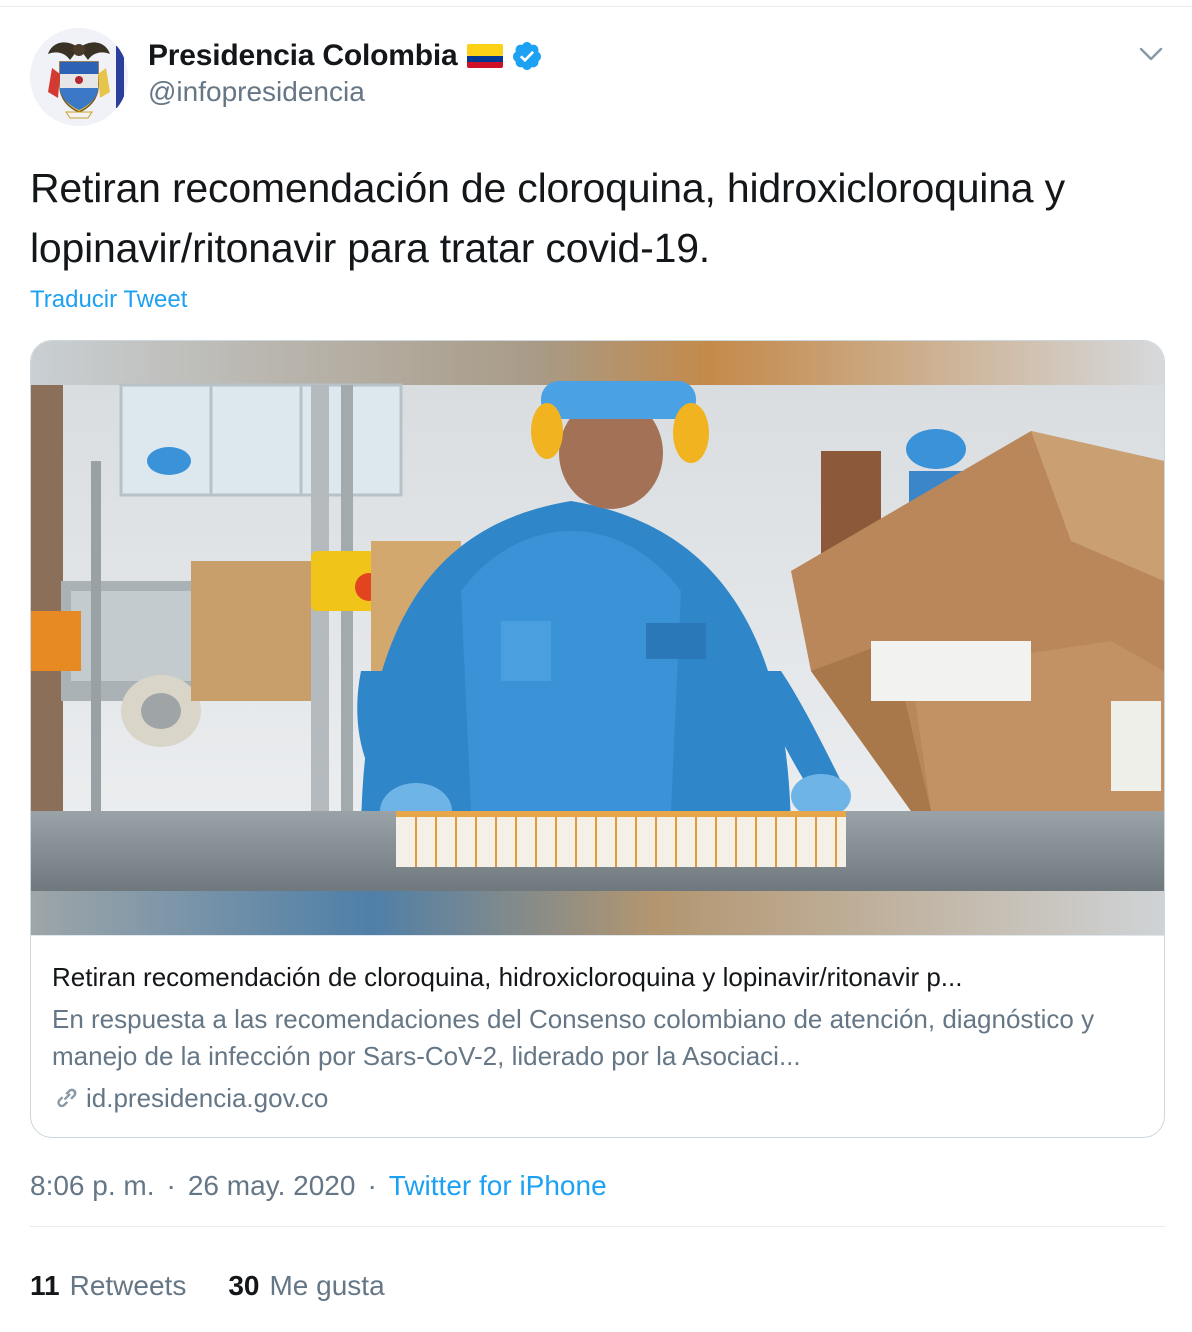  Describe the element at coordinates (327, 1285) in the screenshot. I see `likes-label: Me gusta` at that location.